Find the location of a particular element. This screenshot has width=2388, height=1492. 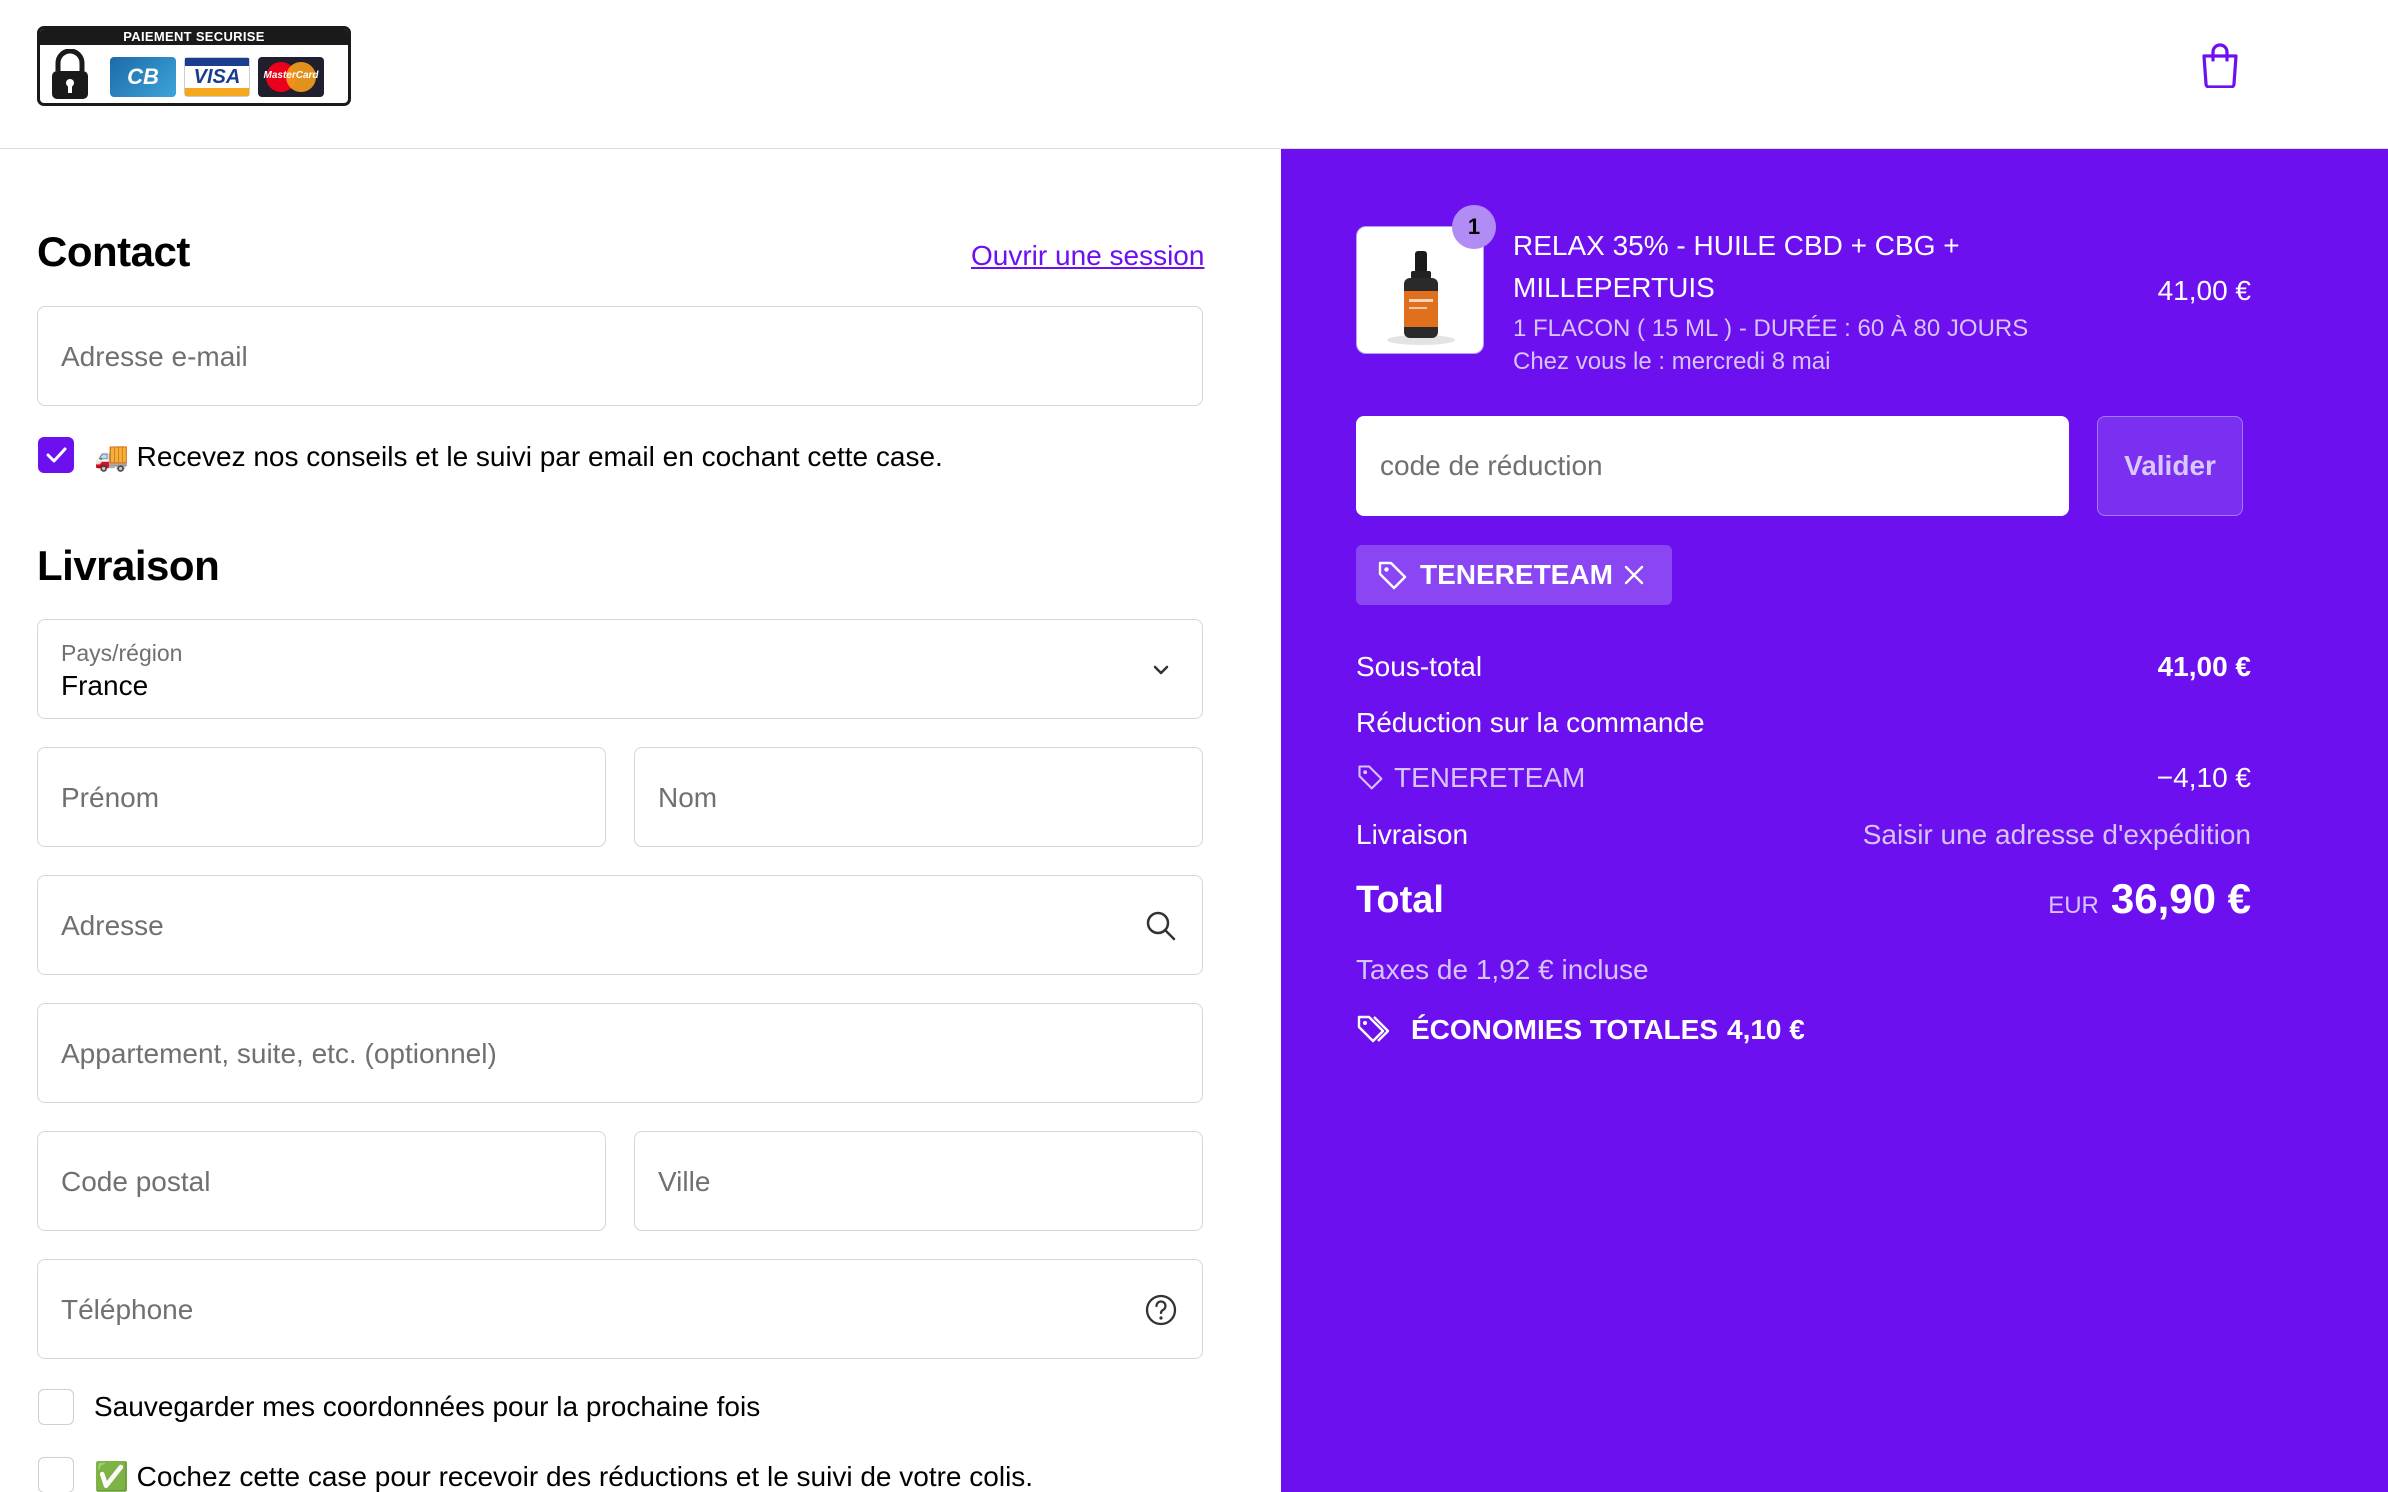

postal-code-field: Code postal is located at coordinates (321, 1181).